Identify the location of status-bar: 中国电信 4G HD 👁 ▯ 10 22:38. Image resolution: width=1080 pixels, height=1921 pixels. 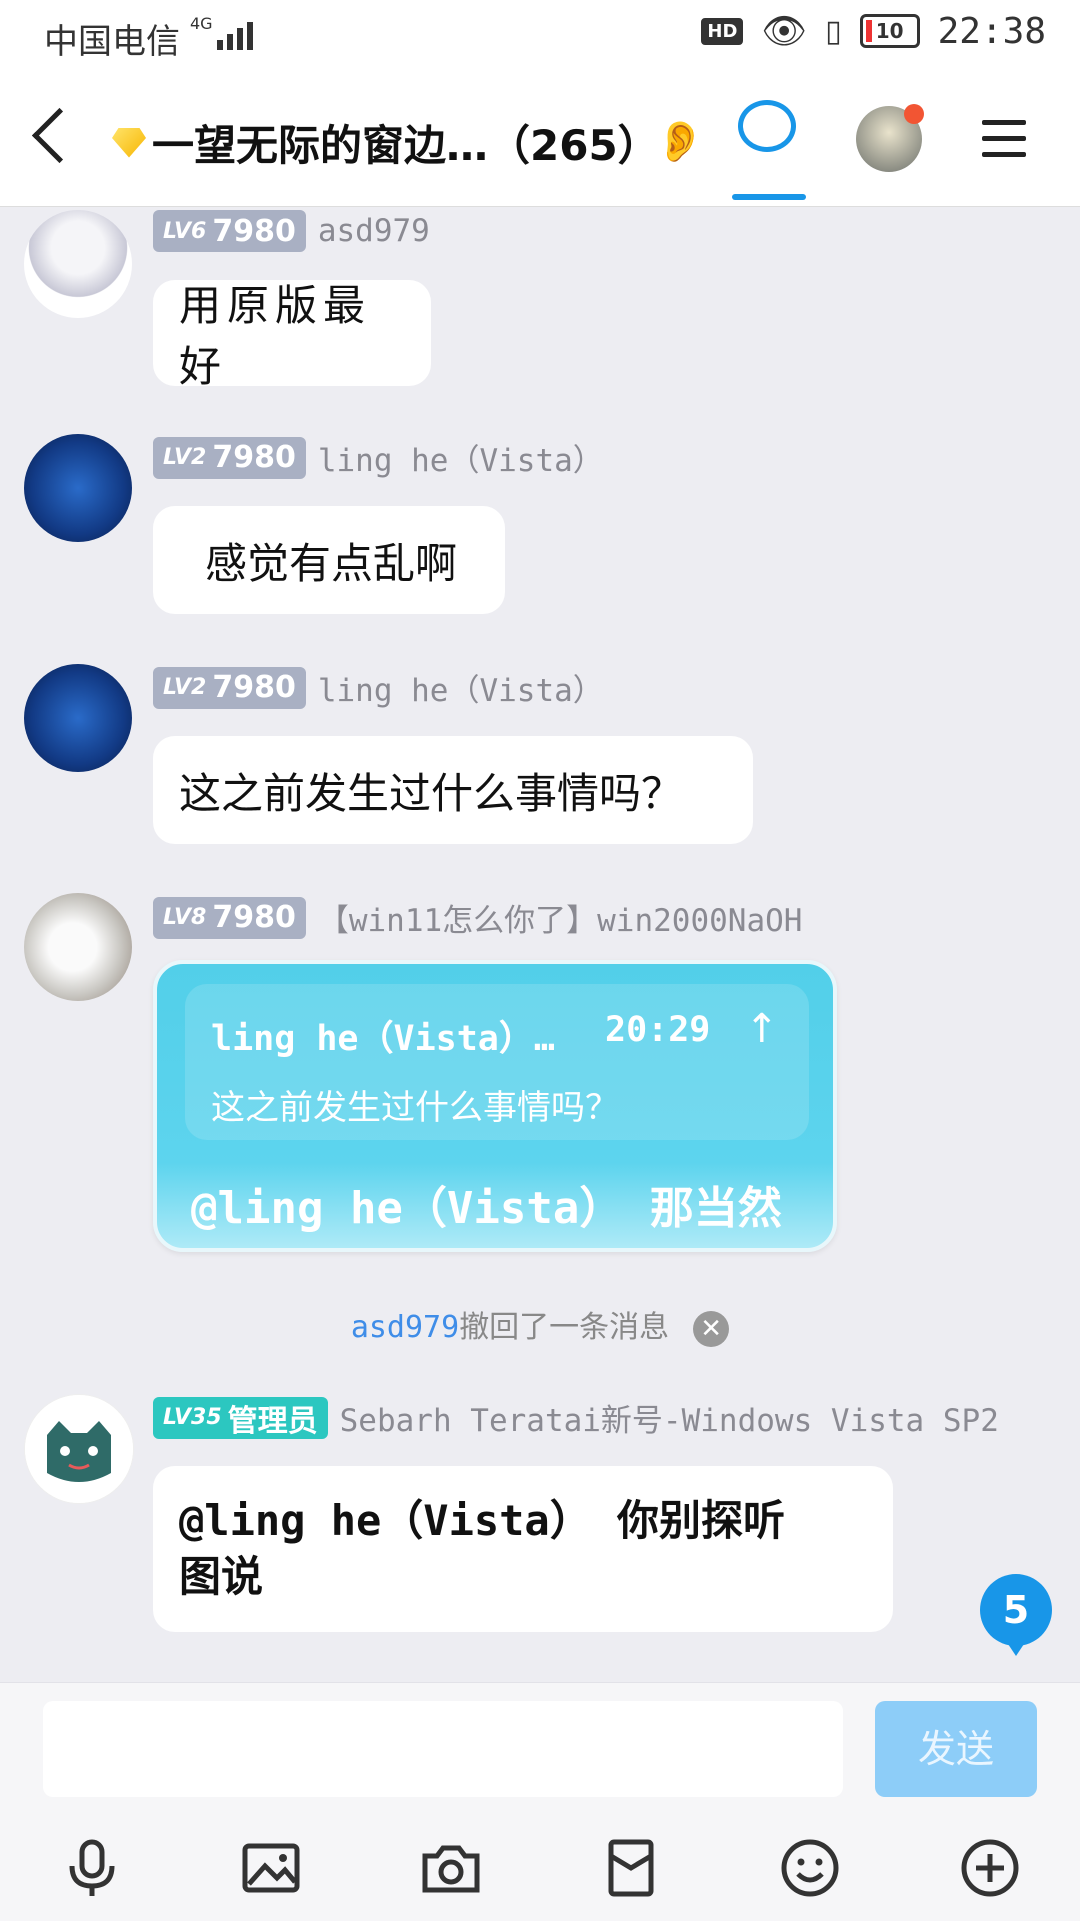
(540, 38).